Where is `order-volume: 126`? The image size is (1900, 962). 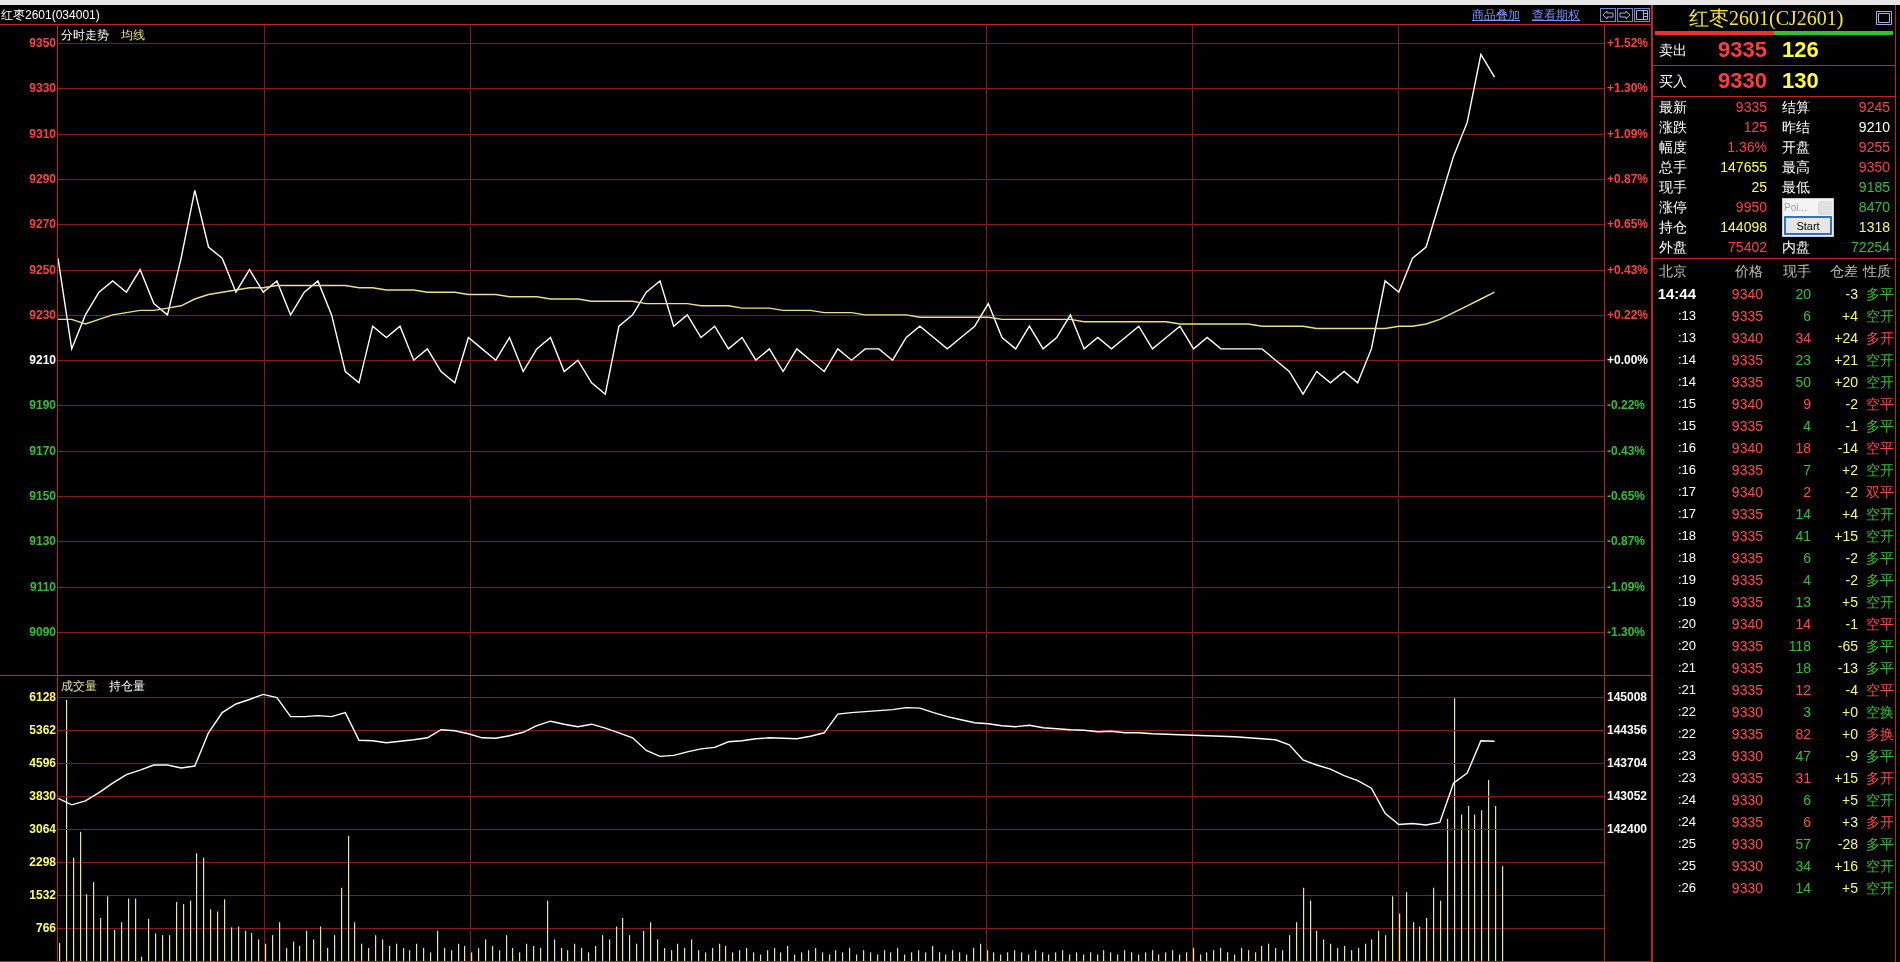 order-volume: 126 is located at coordinates (1800, 50).